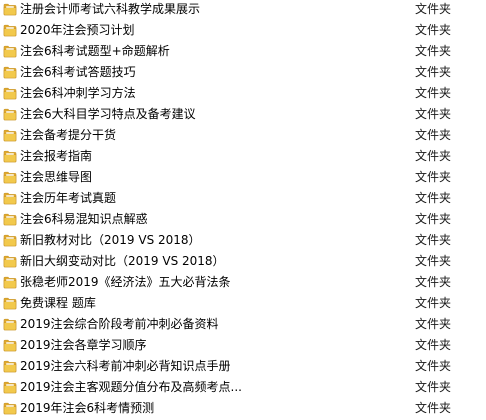 The height and width of the screenshot is (420, 486). I want to click on folder-row: 注会备考提分干货 文件夹, so click(243, 135).